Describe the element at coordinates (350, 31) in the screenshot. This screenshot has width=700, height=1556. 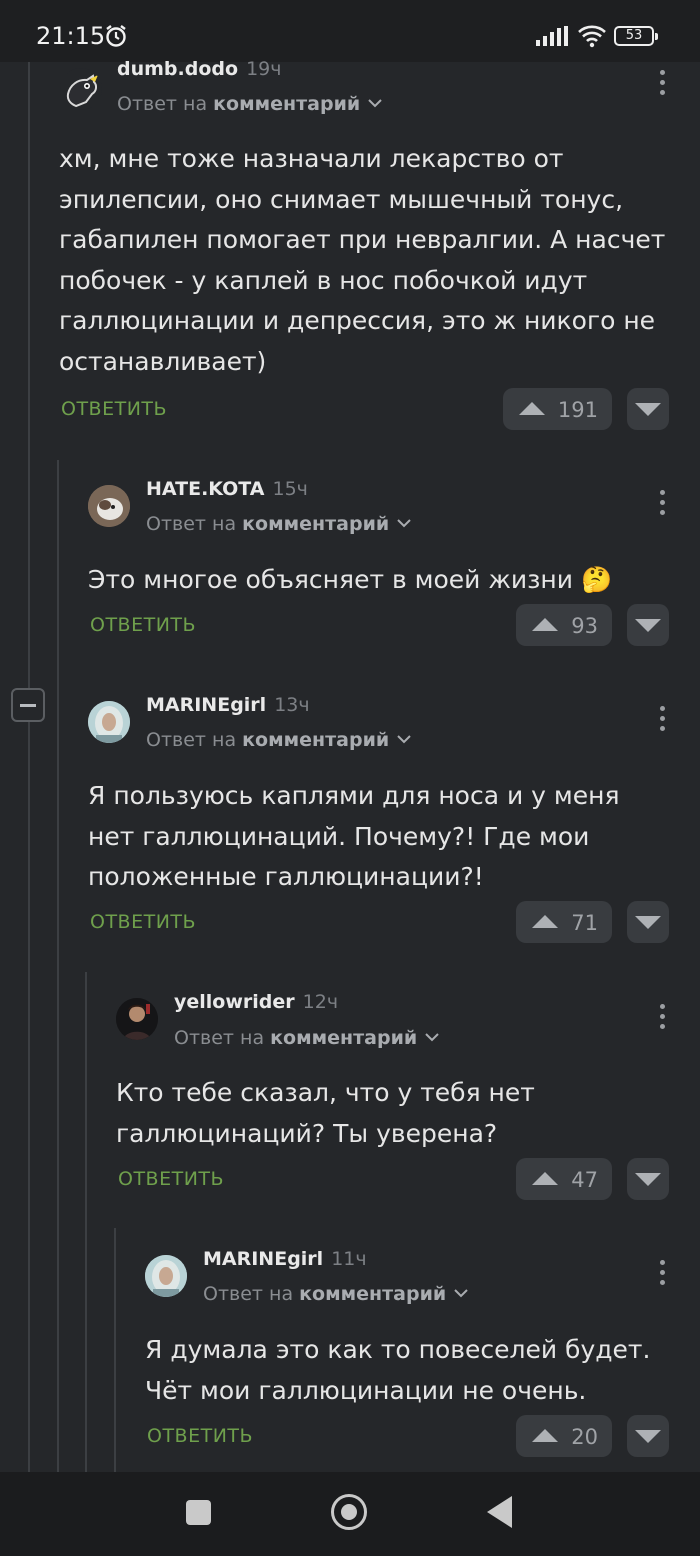
I see `status-bar: 21:15 53` at that location.